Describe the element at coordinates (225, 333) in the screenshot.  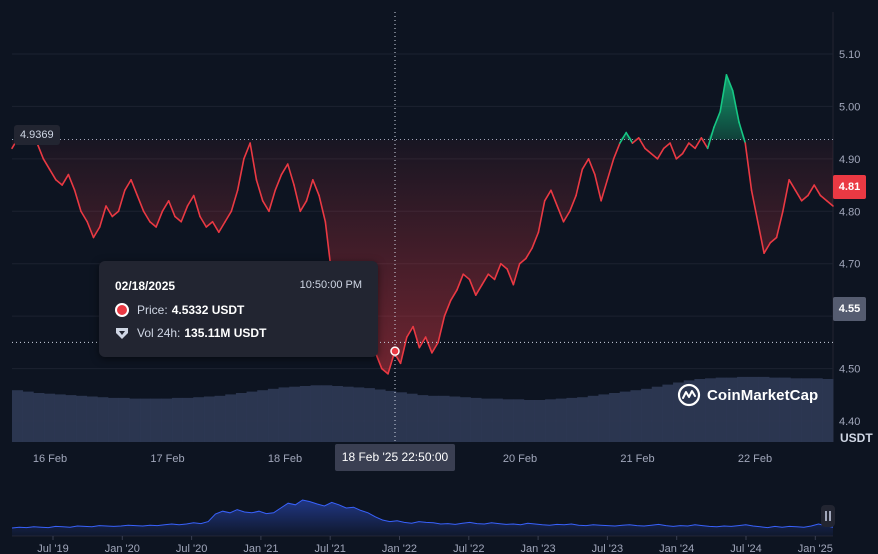
I see `tooltip-volume-value: 135.11M USDT` at that location.